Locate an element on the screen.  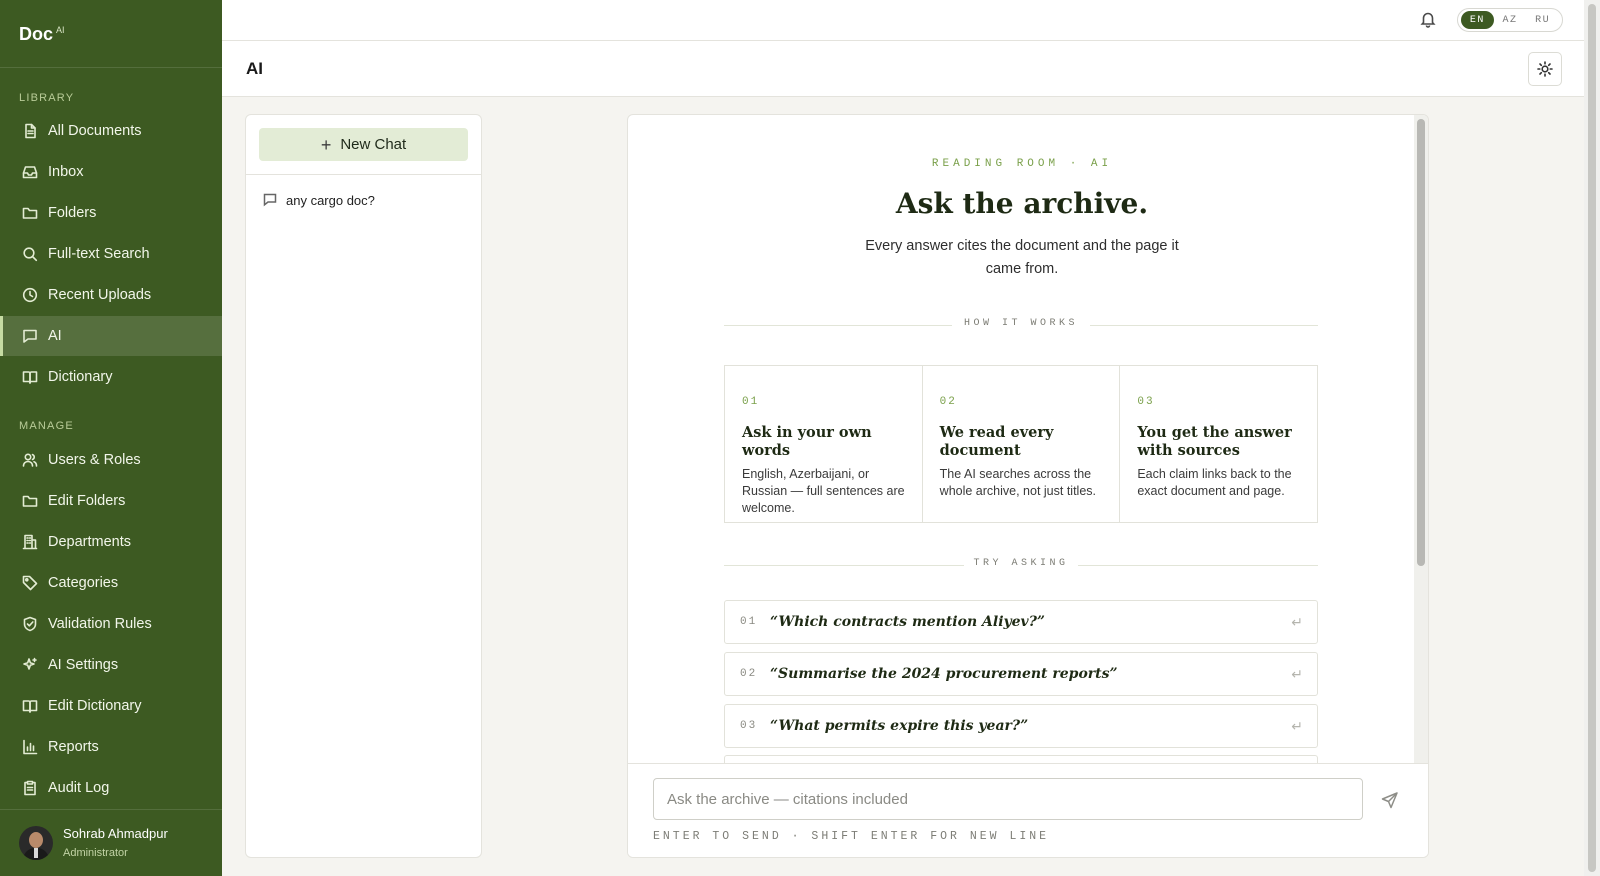
composer: ENTER TO SEND · SHIFT ENTER FOR NEW LINE is located at coordinates (1028, 810).